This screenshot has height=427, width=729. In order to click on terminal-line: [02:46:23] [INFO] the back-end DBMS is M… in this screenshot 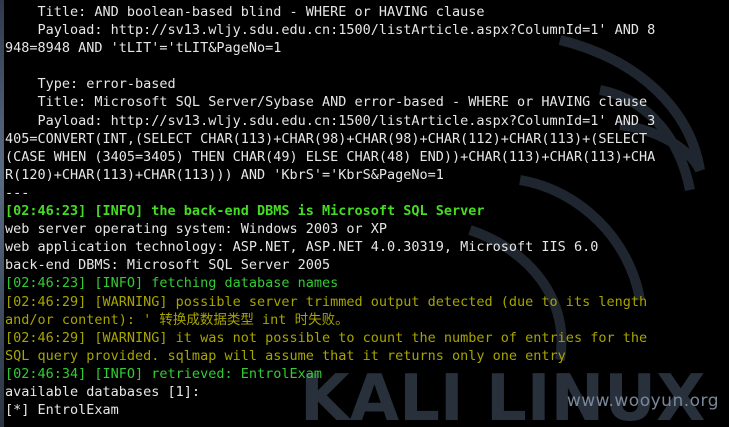, I will do `click(245, 211)`.